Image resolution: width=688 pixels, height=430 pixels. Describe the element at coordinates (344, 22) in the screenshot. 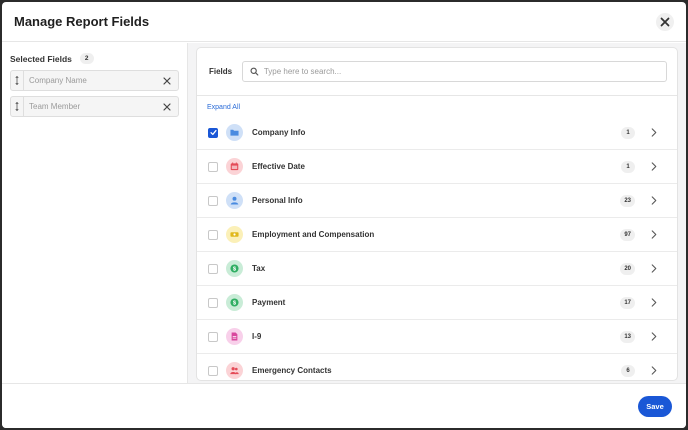

I see `modal-header: Manage Report Fields` at that location.